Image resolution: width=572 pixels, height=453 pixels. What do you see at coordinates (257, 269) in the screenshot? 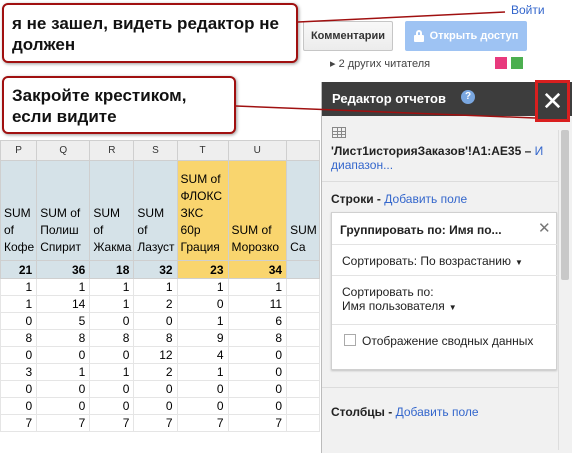
I see `totals-row-cell: 34` at bounding box center [257, 269].